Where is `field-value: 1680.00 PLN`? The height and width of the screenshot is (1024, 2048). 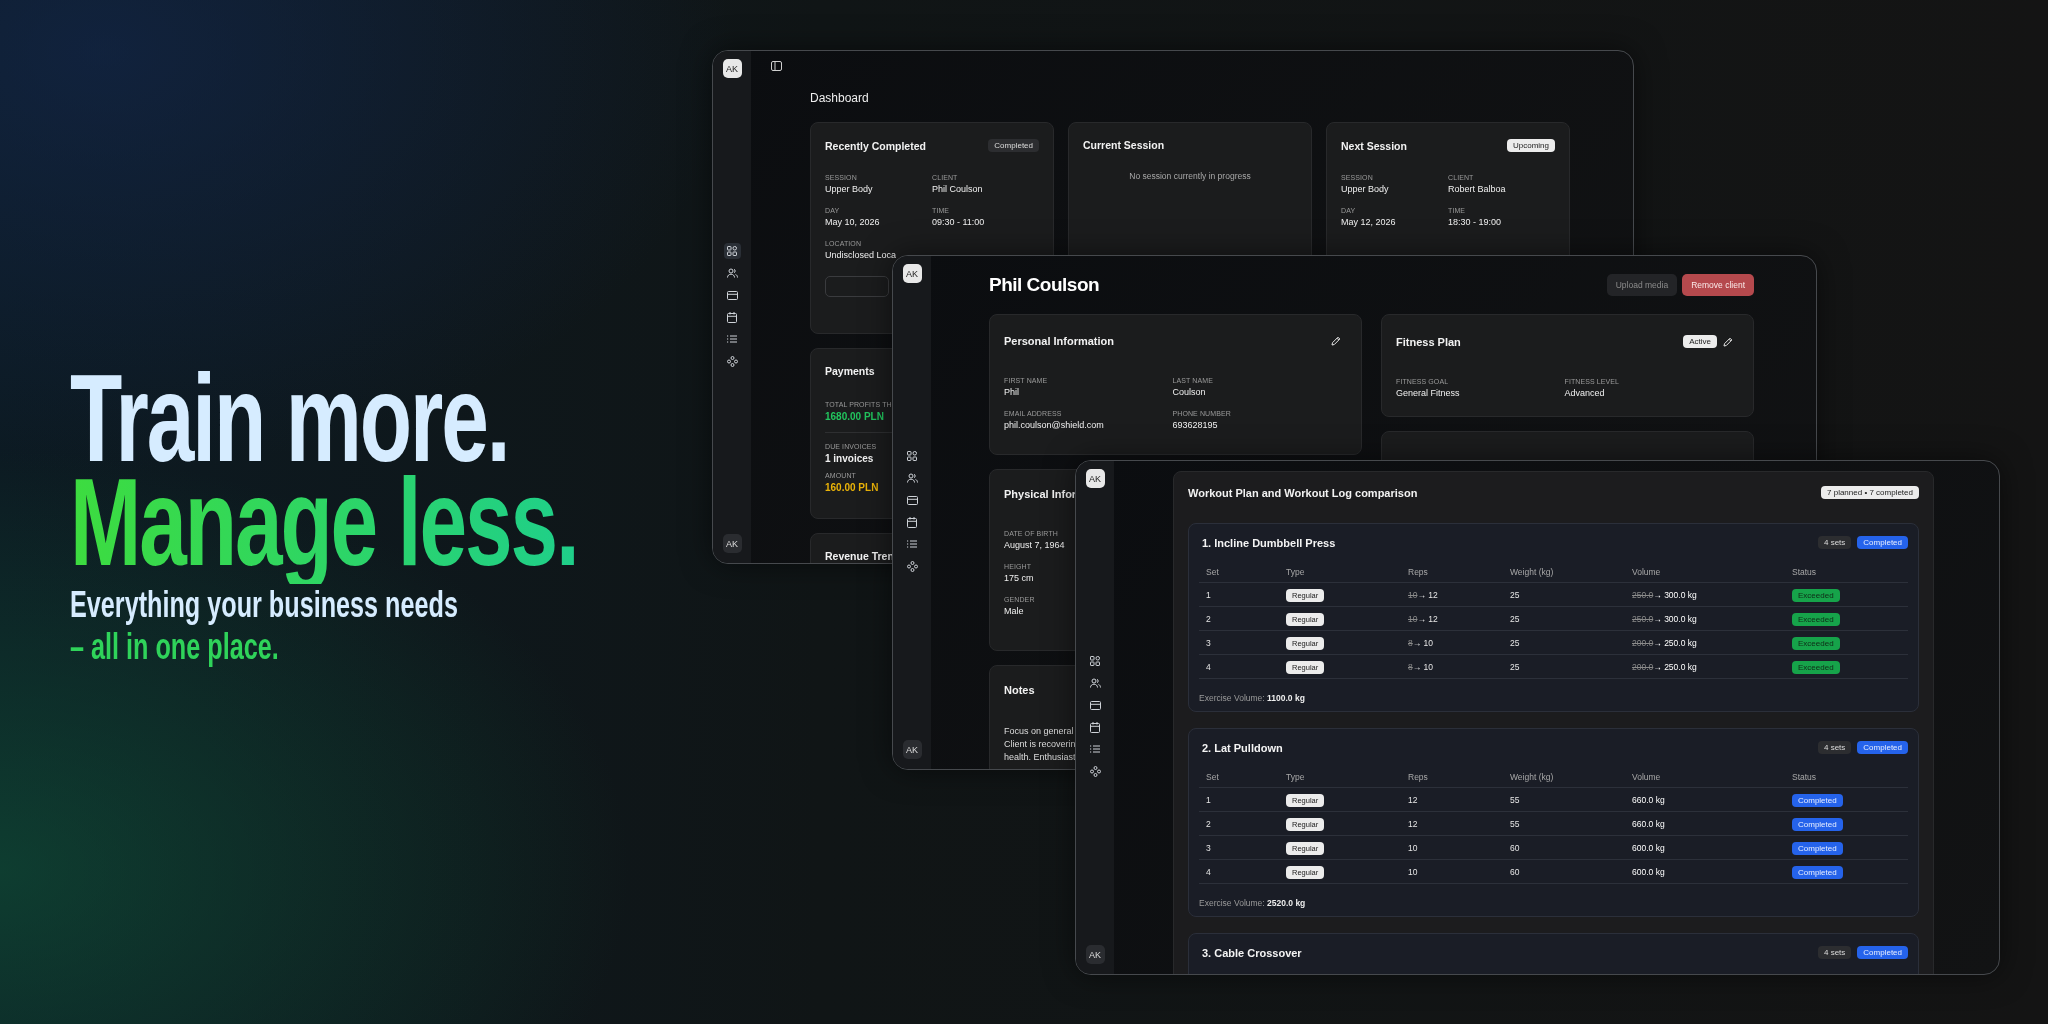 field-value: 1680.00 PLN is located at coordinates (854, 416).